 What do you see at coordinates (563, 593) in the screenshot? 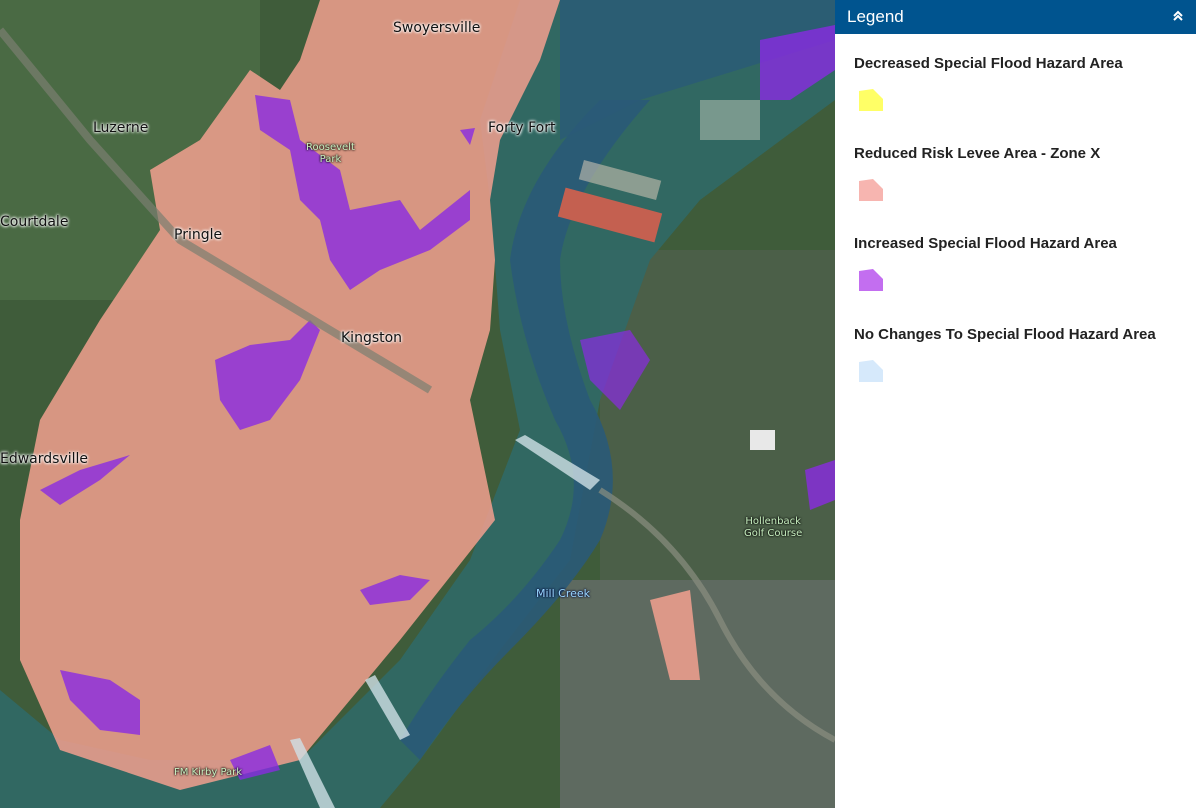
I see `water-label: Mill Creek` at bounding box center [563, 593].